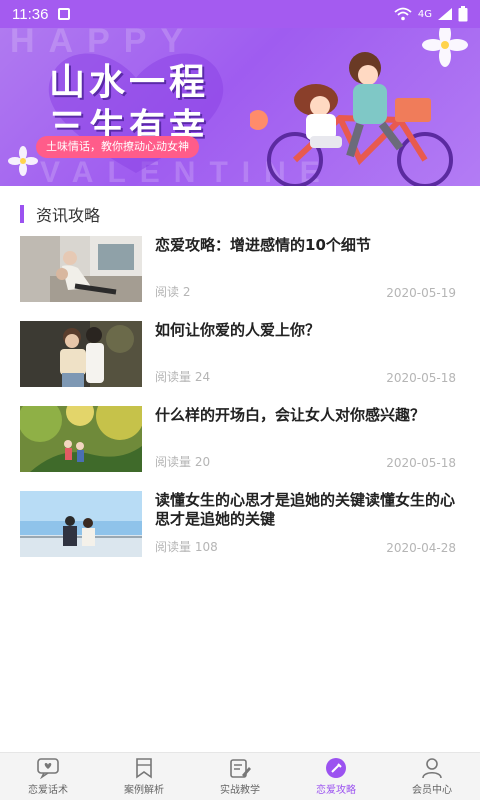 The height and width of the screenshot is (800, 480). I want to click on article-date: 2020-05-19, so click(421, 293).